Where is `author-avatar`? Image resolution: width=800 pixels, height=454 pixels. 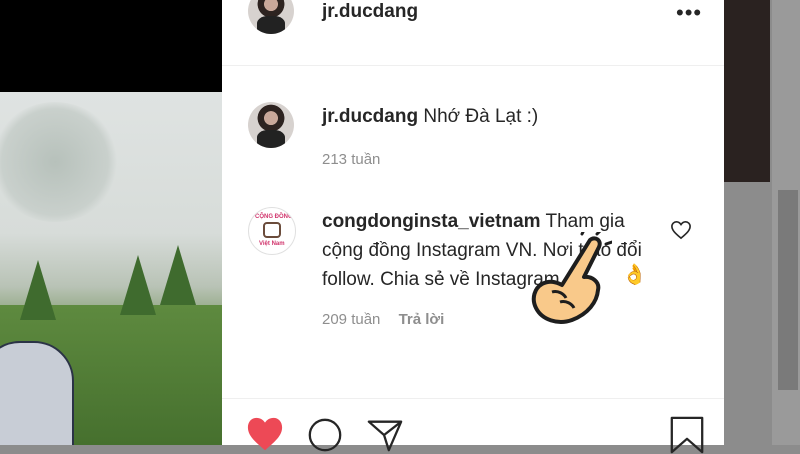
author-avatar is located at coordinates (271, 17).